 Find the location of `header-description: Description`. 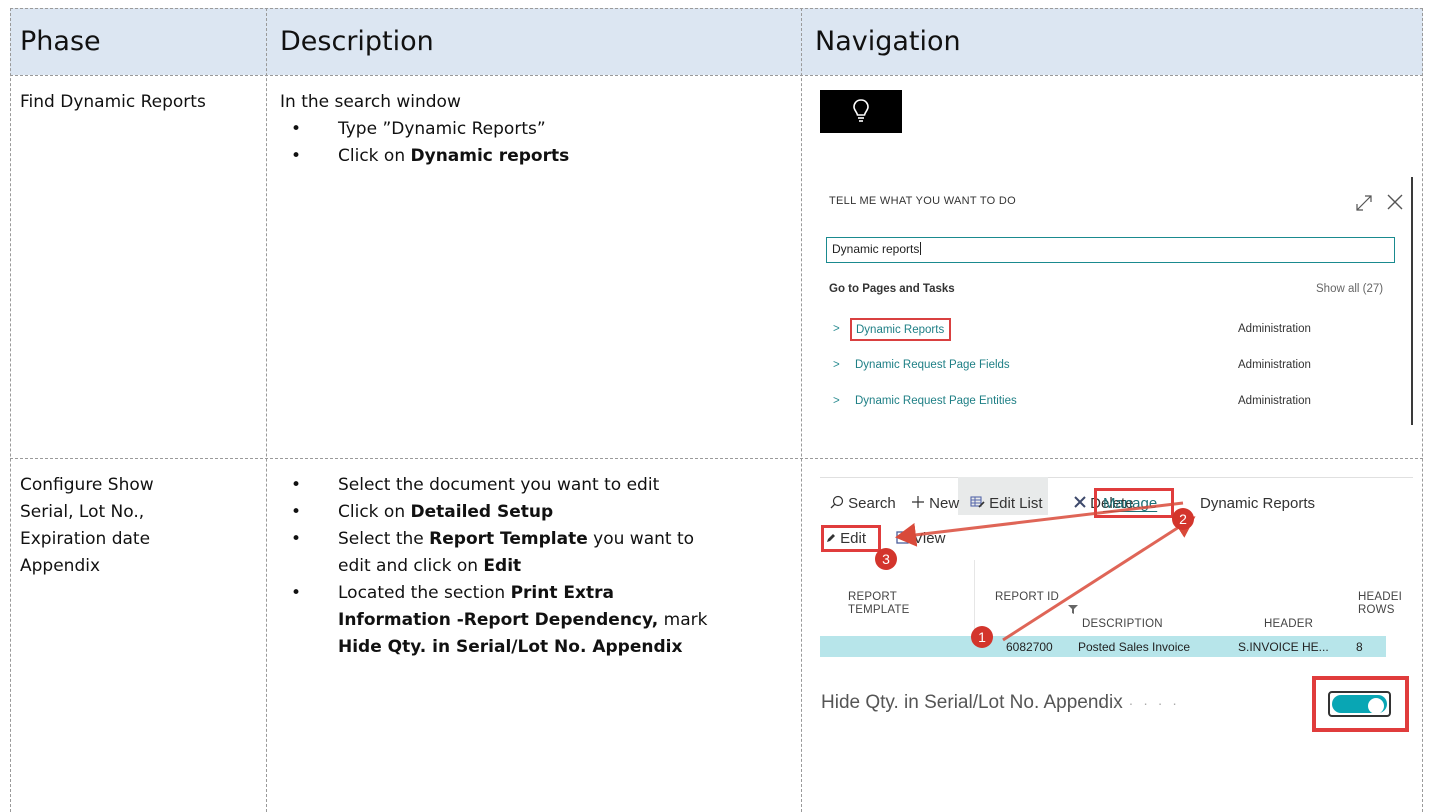

header-description: Description is located at coordinates (357, 41).